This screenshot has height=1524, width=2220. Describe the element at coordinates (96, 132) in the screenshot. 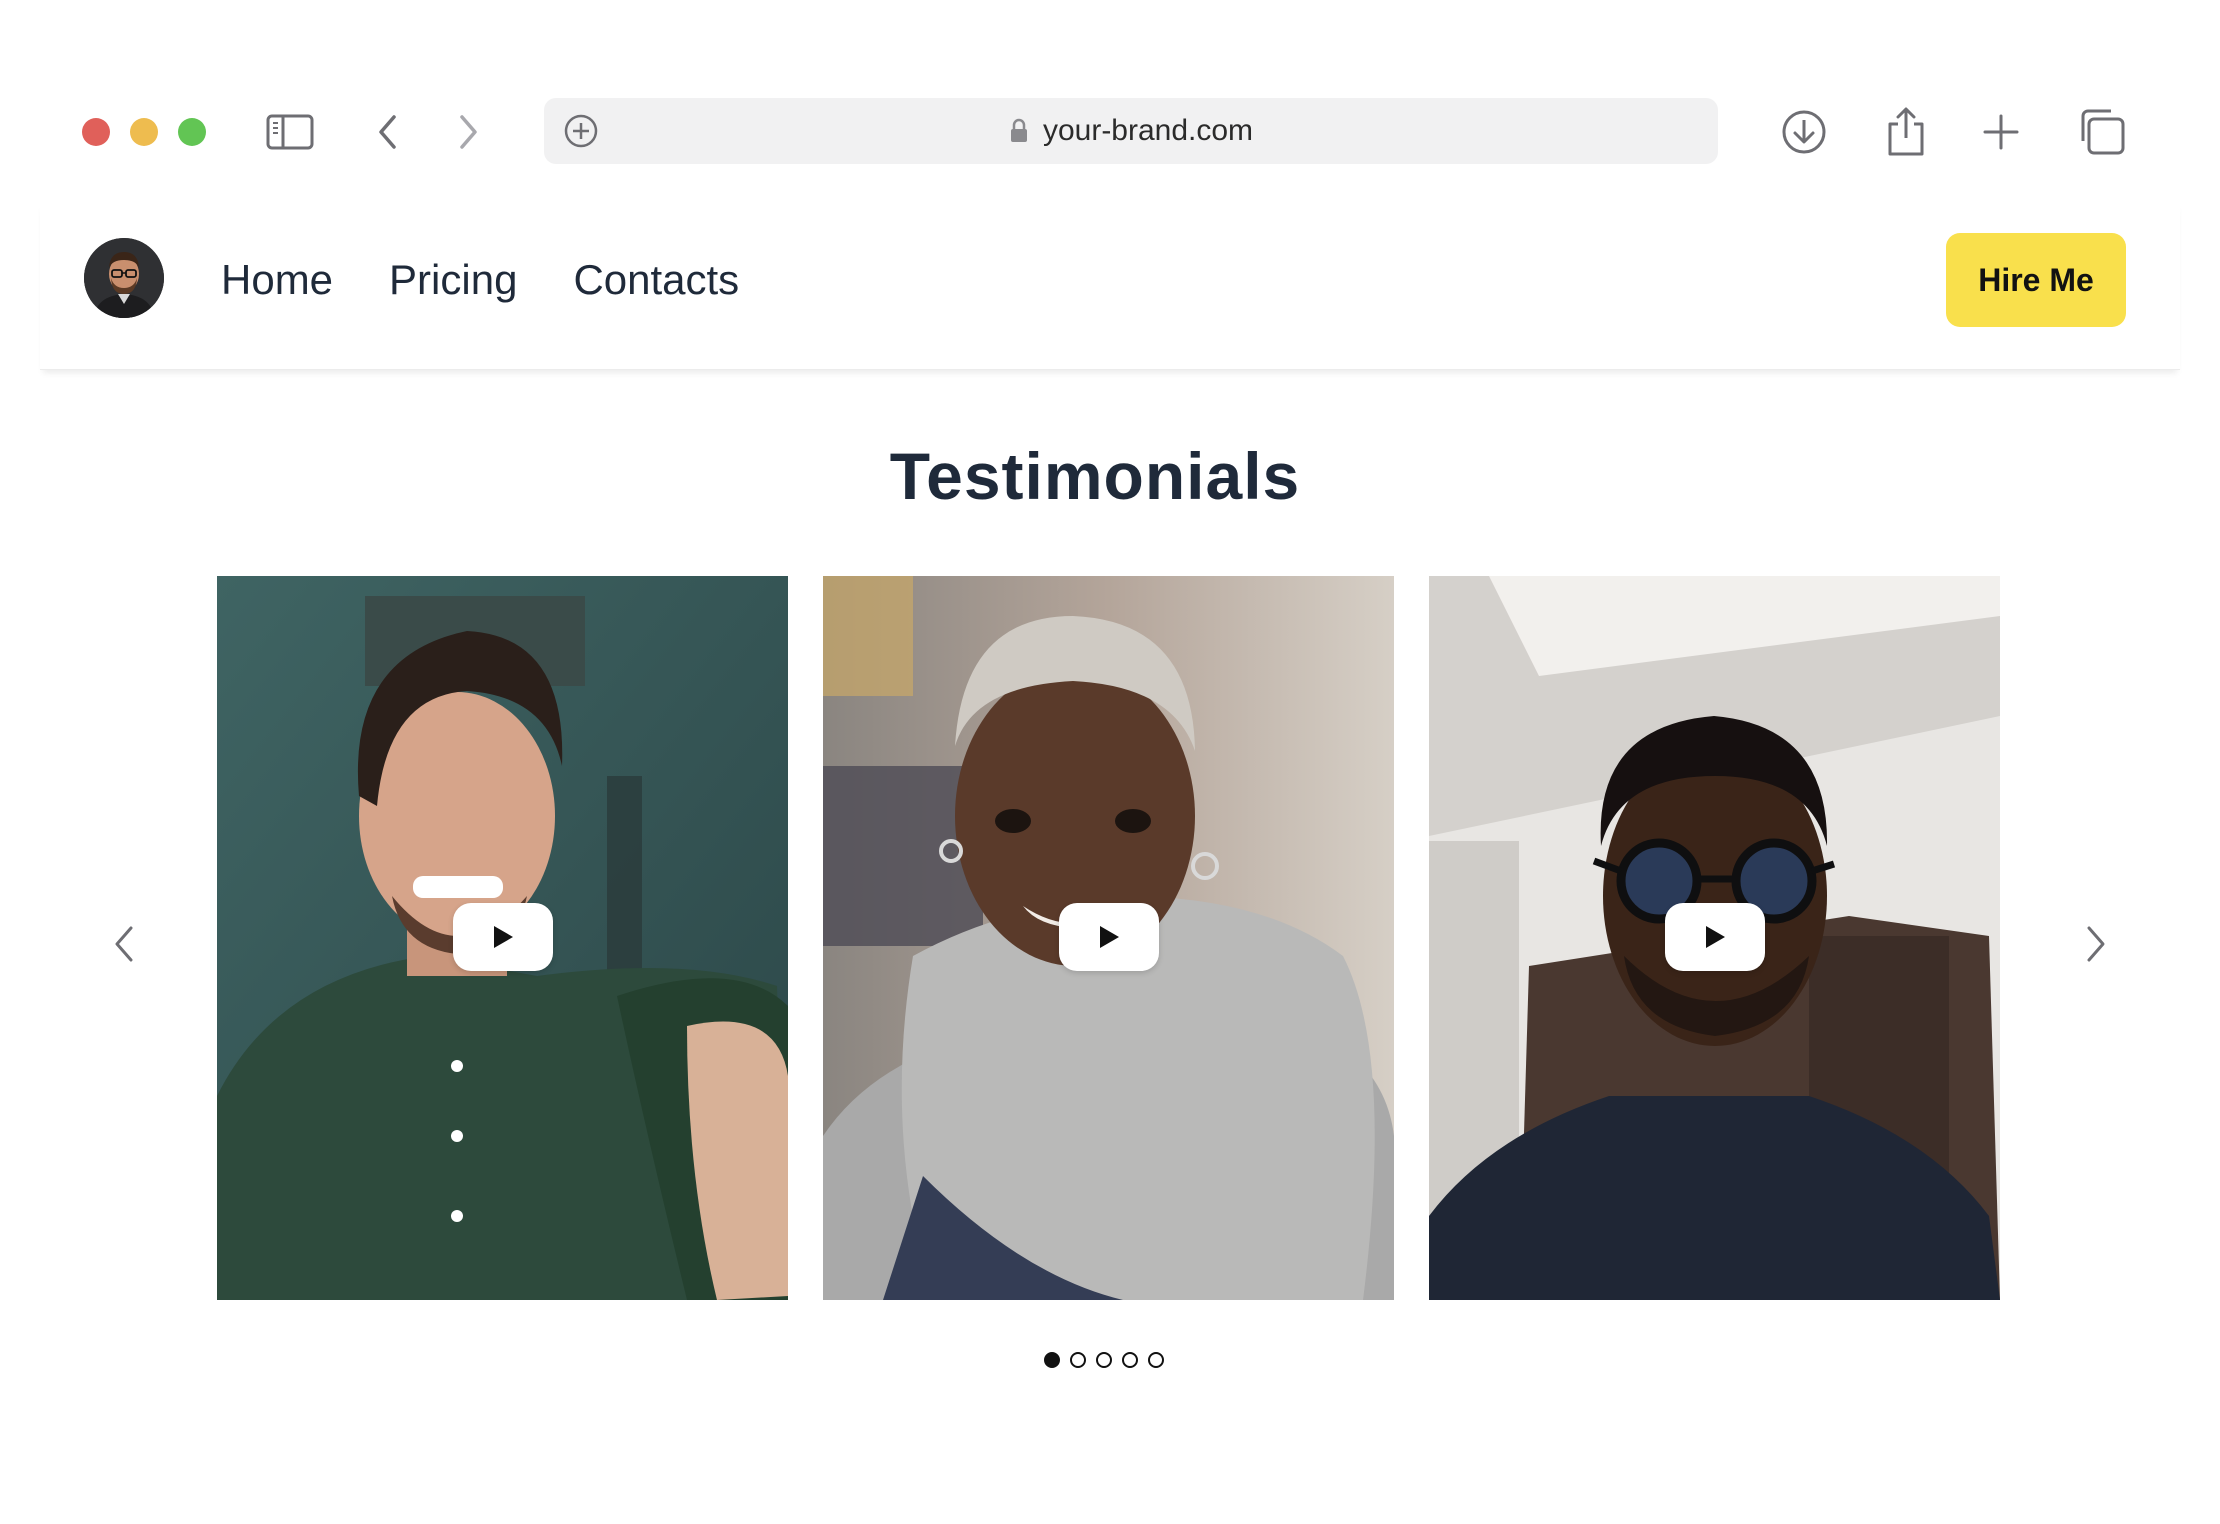

I see `close-window-button` at that location.